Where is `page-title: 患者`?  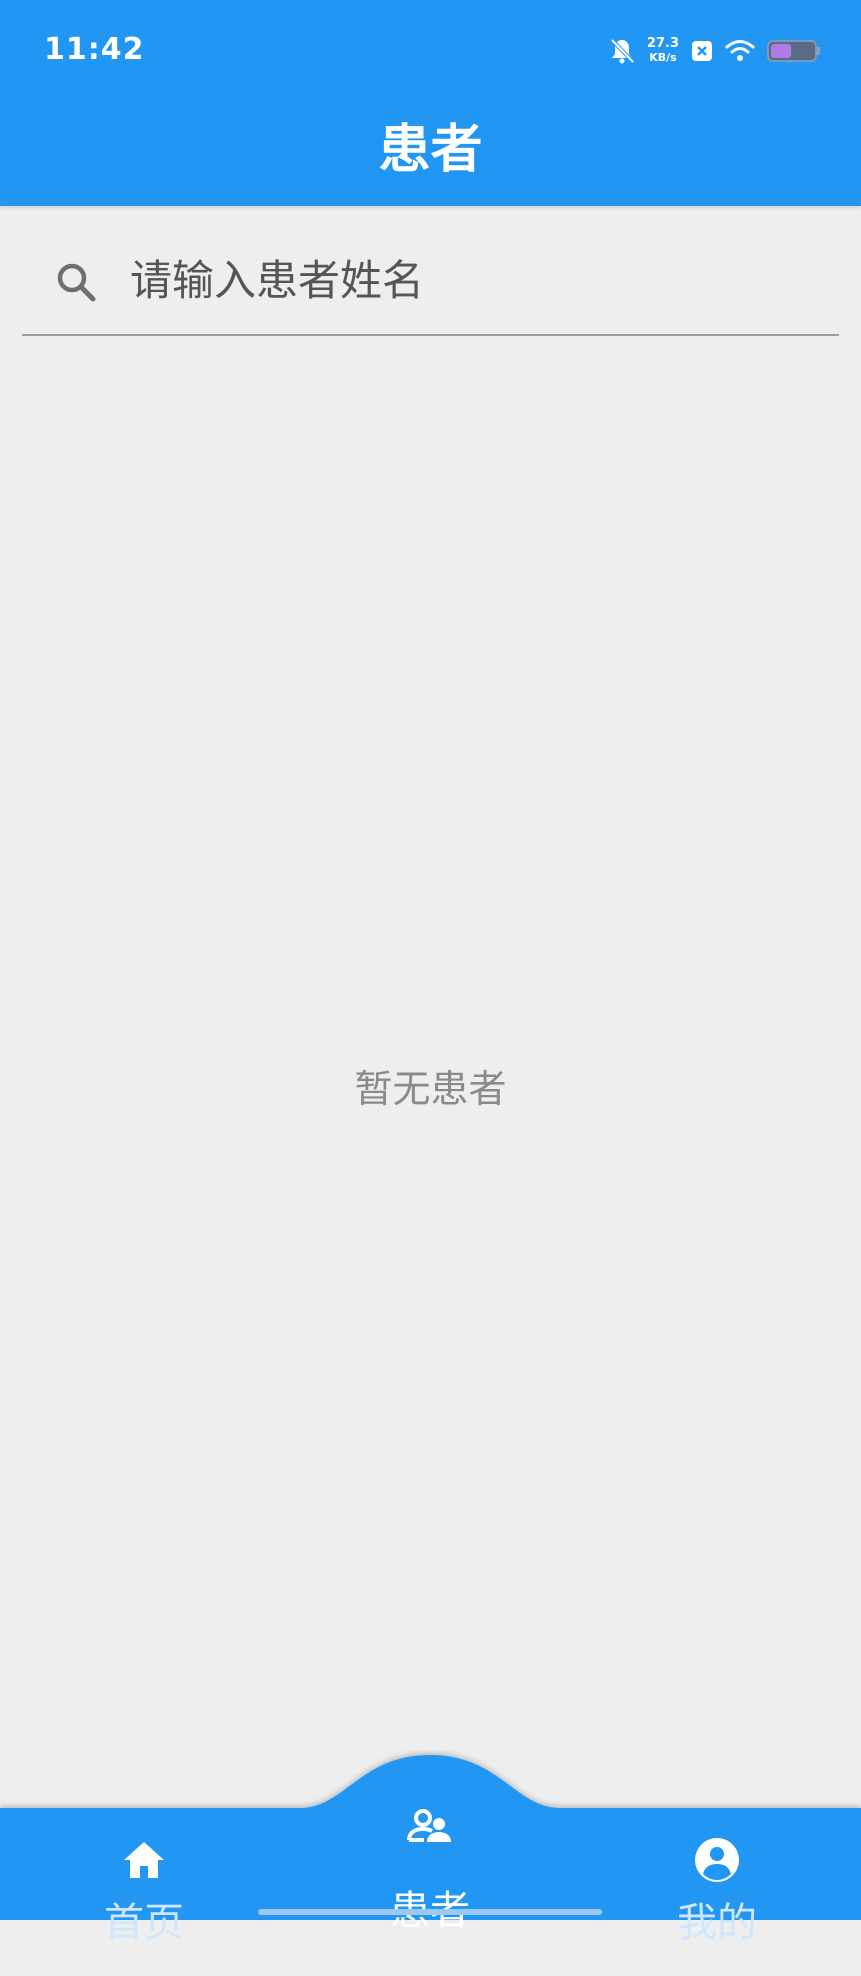
page-title: 患者 is located at coordinates (430, 149).